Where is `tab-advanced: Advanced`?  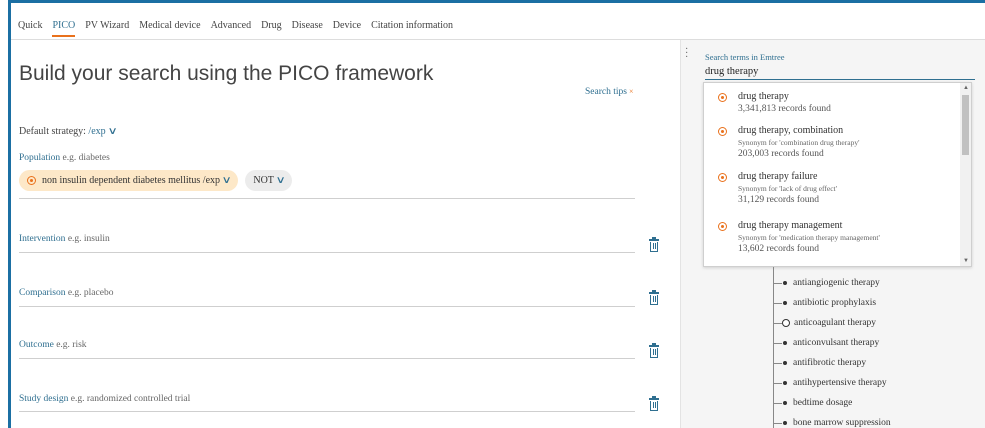 tab-advanced: Advanced is located at coordinates (231, 28).